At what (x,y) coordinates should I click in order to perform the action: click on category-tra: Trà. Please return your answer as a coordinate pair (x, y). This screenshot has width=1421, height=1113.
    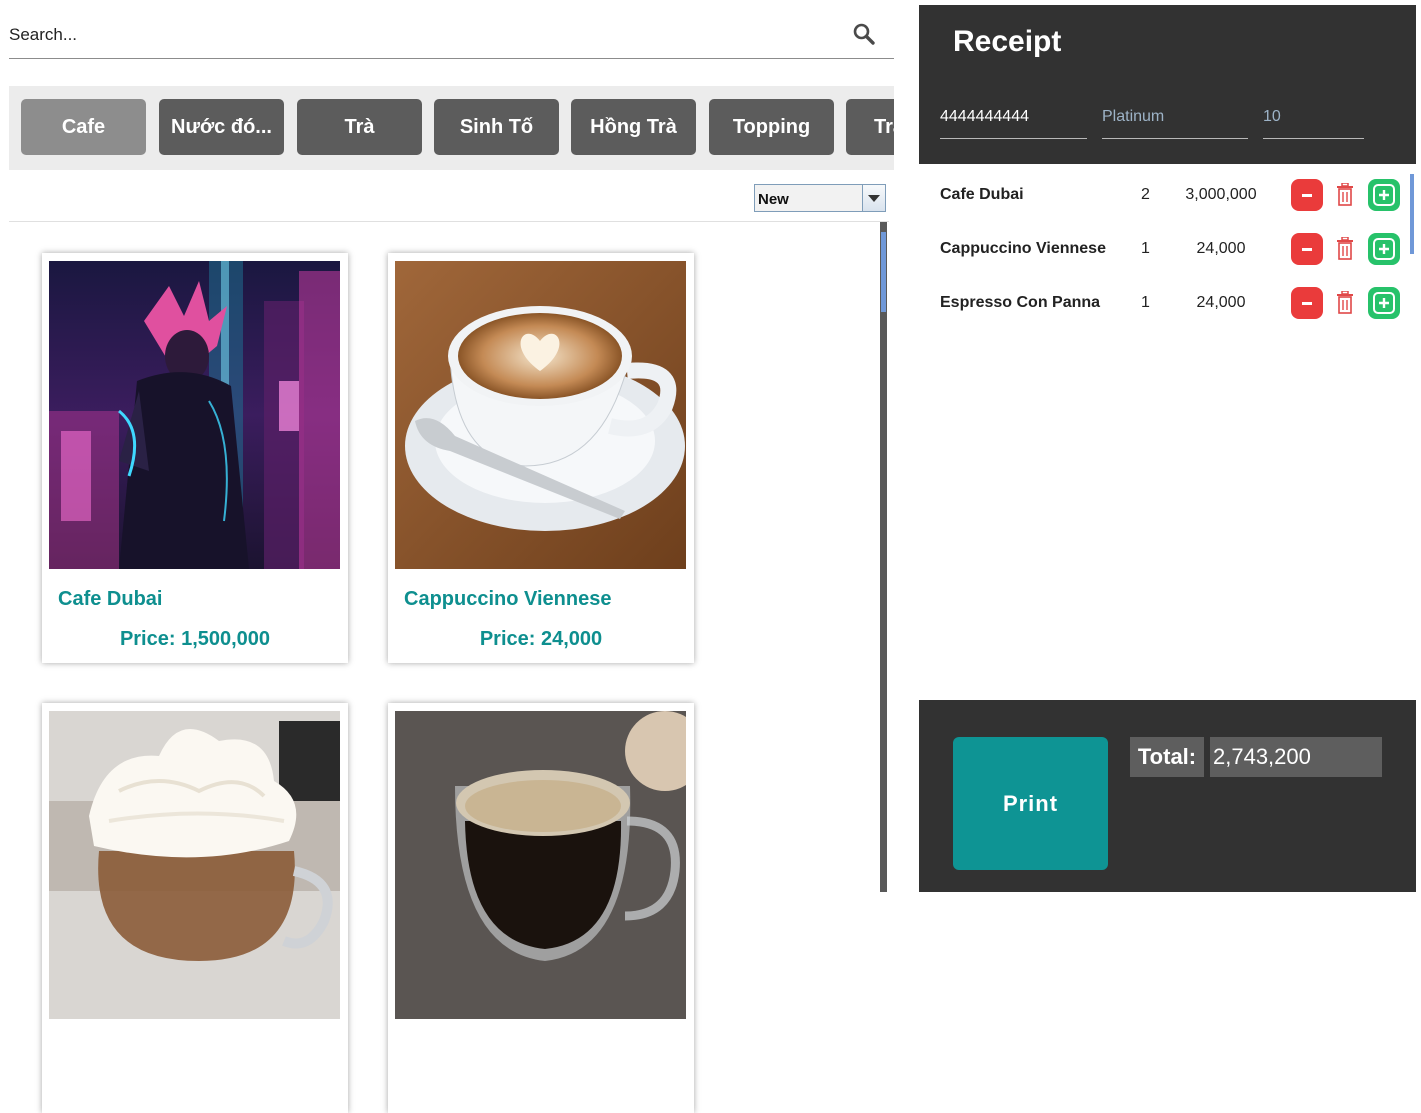
    Looking at the image, I should click on (359, 127).